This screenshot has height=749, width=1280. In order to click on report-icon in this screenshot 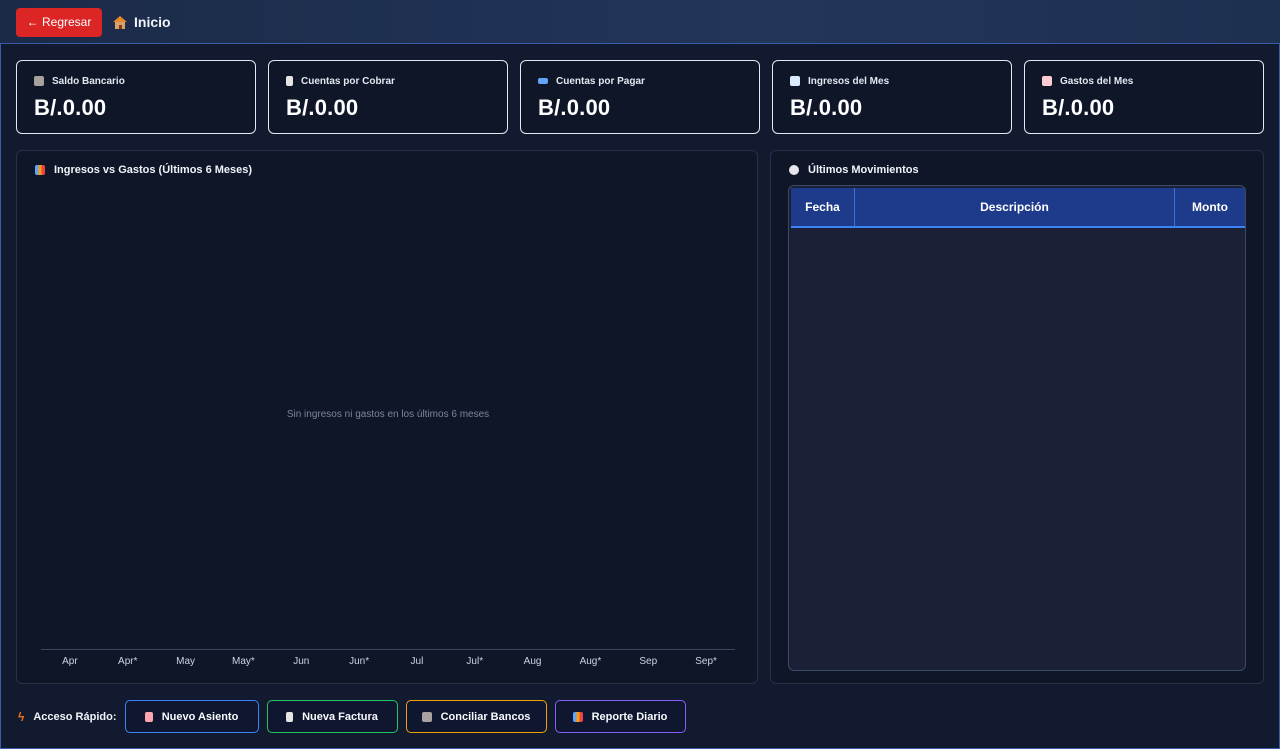, I will do `click(577, 716)`.